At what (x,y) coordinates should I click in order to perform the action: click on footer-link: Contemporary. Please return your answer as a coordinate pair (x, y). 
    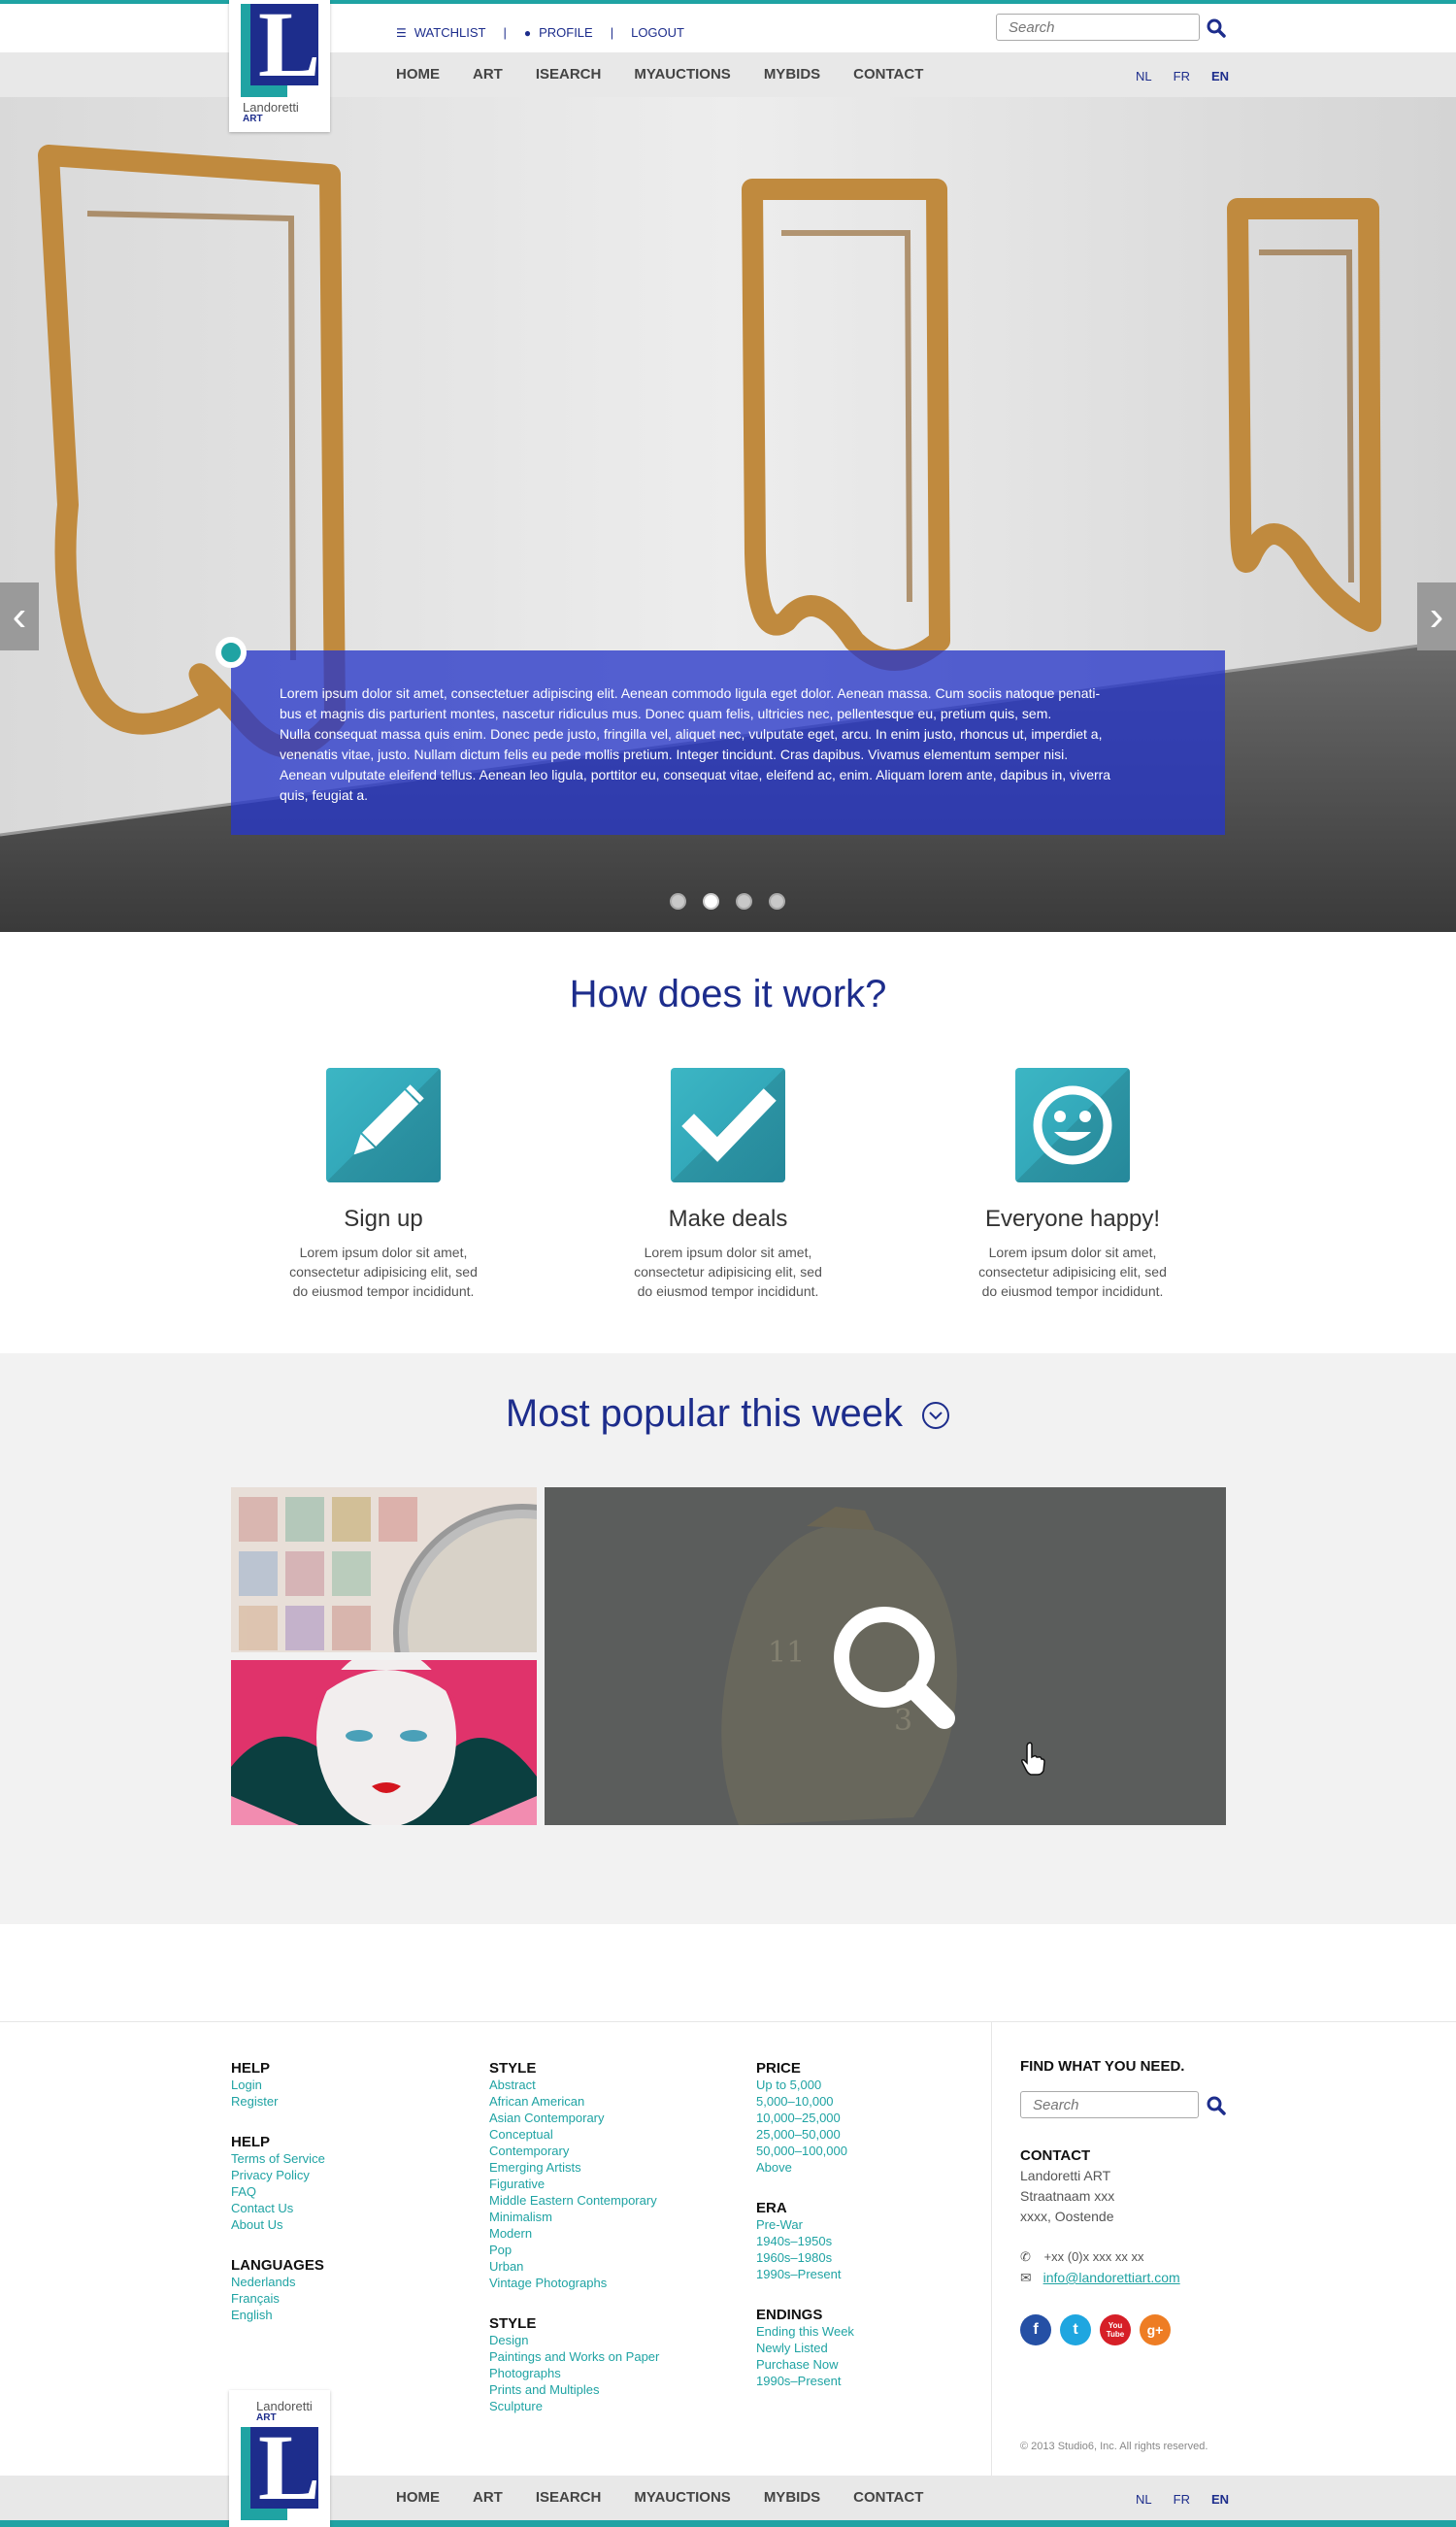
    Looking at the image, I should click on (574, 2151).